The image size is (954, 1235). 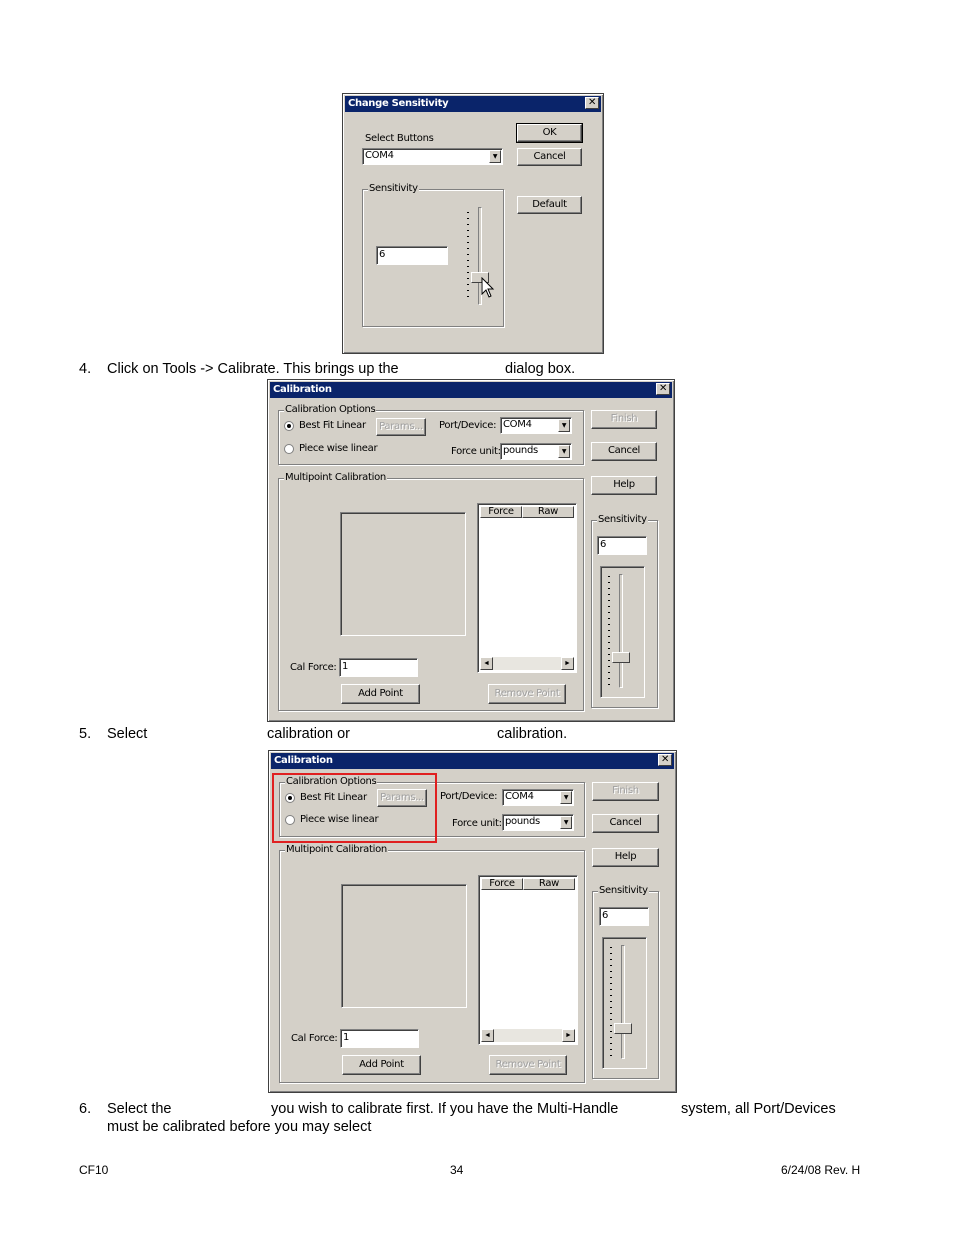 What do you see at coordinates (239, 1127) in the screenshot?
I see `step-6-text-line2: must be calibrated before you may select` at bounding box center [239, 1127].